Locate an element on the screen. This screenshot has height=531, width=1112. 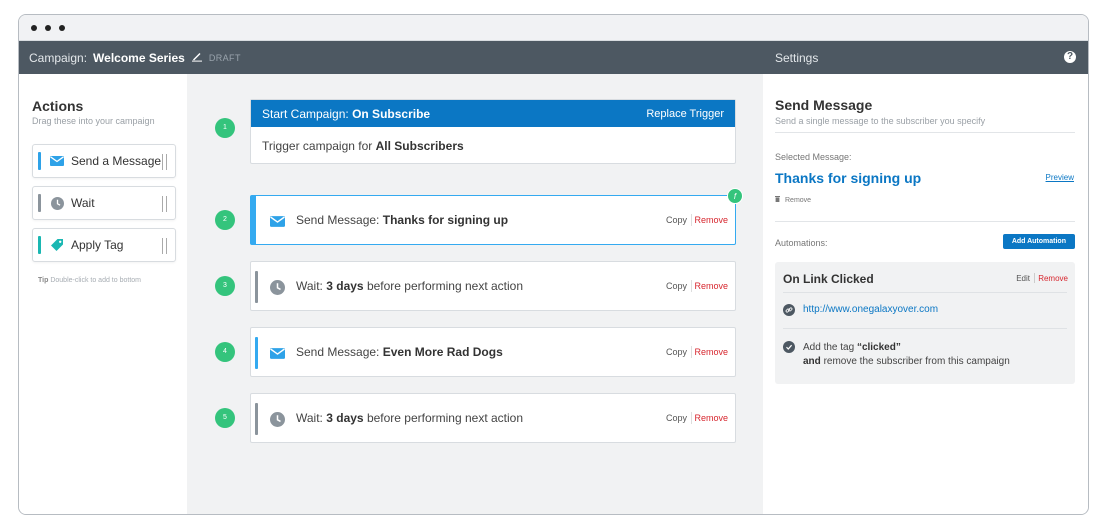
step-suffix: before performing next action is located at coordinates (445, 418).